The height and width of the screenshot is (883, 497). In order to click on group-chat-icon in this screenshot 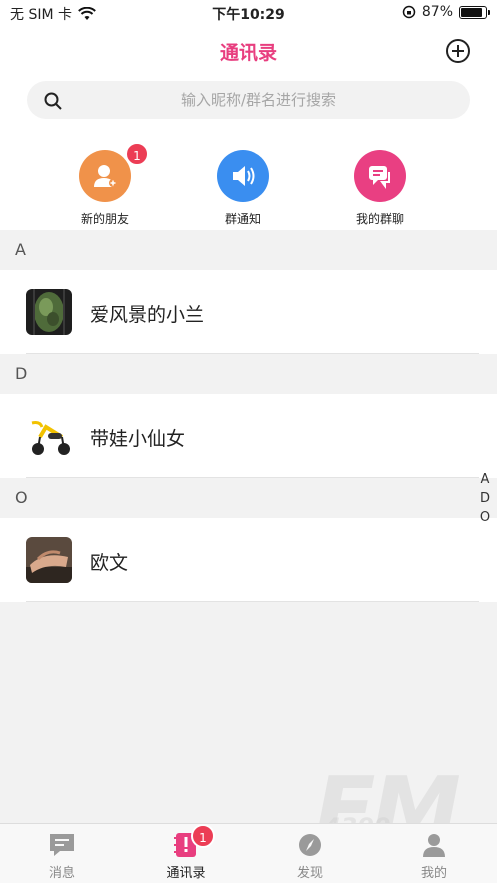, I will do `click(380, 176)`.